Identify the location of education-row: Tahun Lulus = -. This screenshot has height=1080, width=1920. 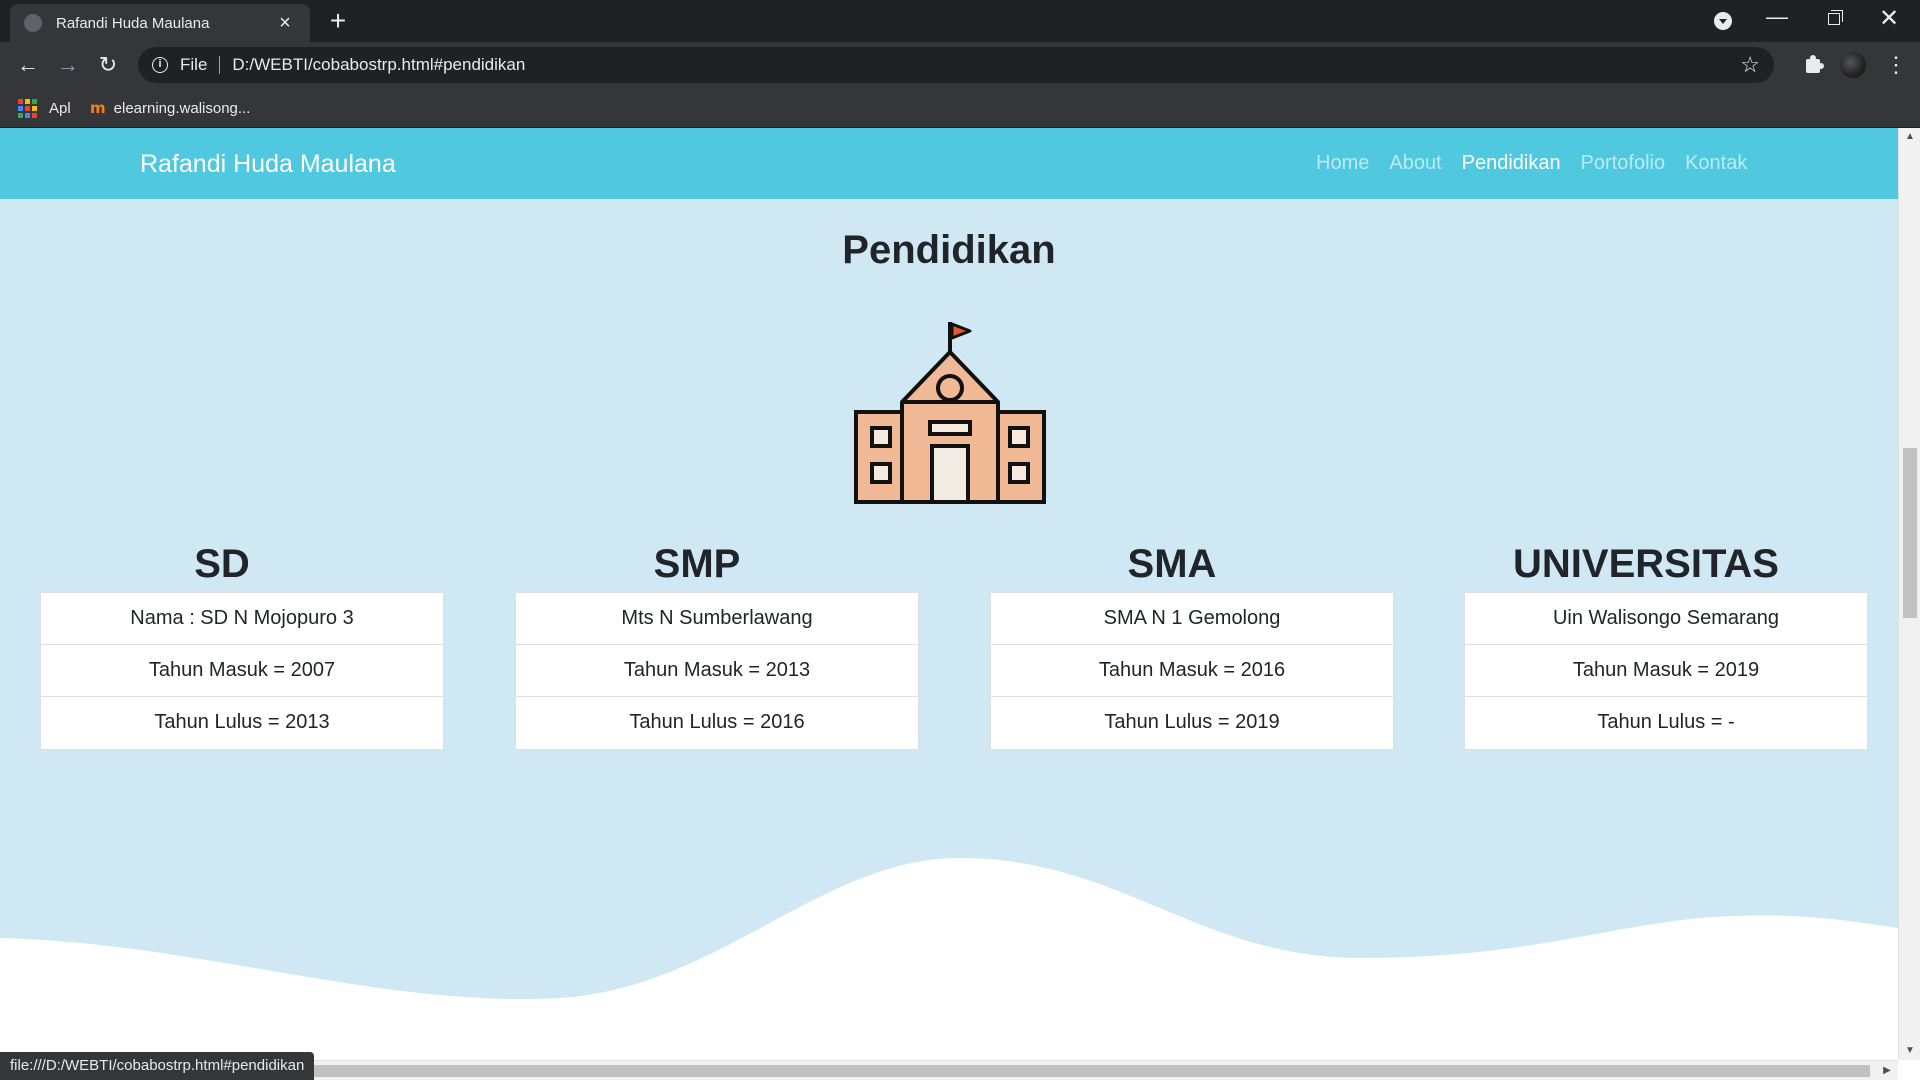
(1666, 722).